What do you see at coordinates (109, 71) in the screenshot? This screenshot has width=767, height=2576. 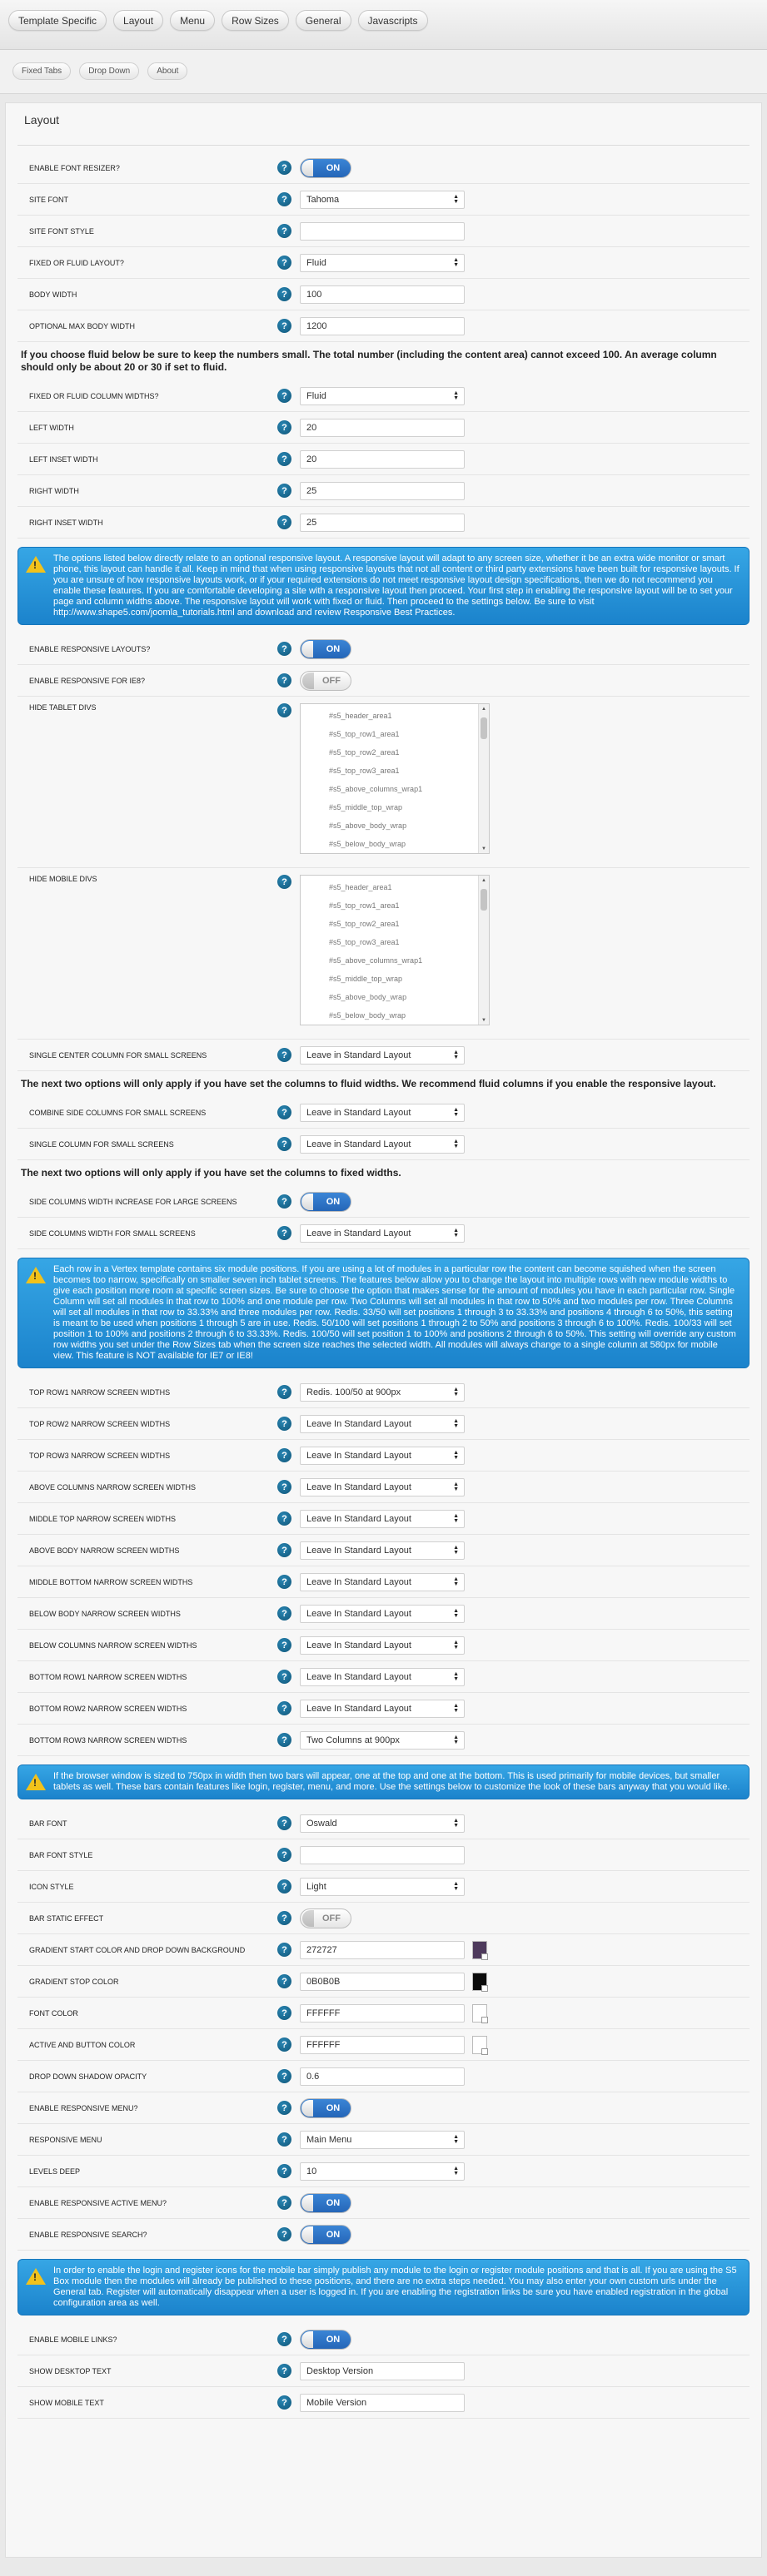 I see `subtab-drop-down: Drop Down` at bounding box center [109, 71].